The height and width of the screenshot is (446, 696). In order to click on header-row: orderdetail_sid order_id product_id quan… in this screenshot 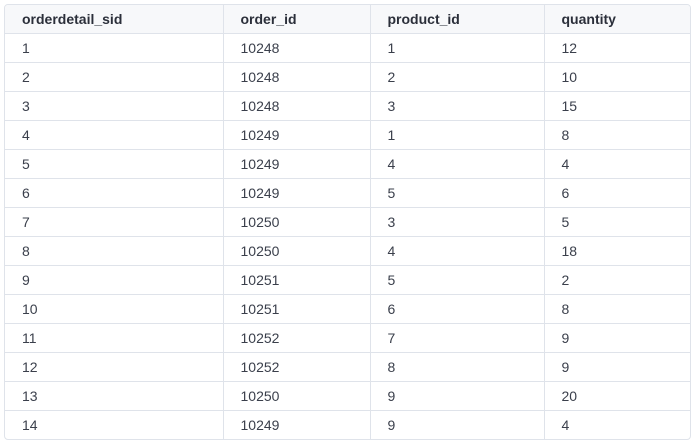, I will do `click(347, 19)`.